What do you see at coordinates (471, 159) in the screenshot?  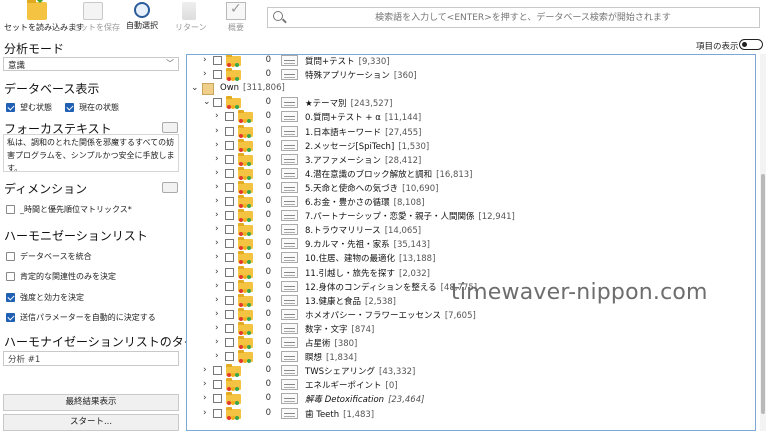 I see `tree-row: › 0 3.アファメーション [28,412]` at bounding box center [471, 159].